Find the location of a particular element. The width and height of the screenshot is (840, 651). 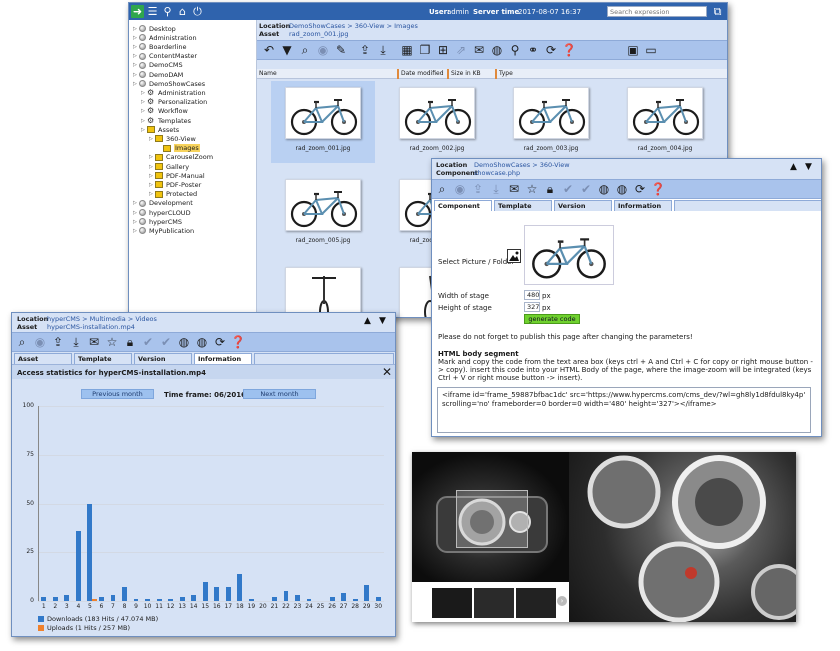

tree-item: ▷ Administration is located at coordinates (165, 37).